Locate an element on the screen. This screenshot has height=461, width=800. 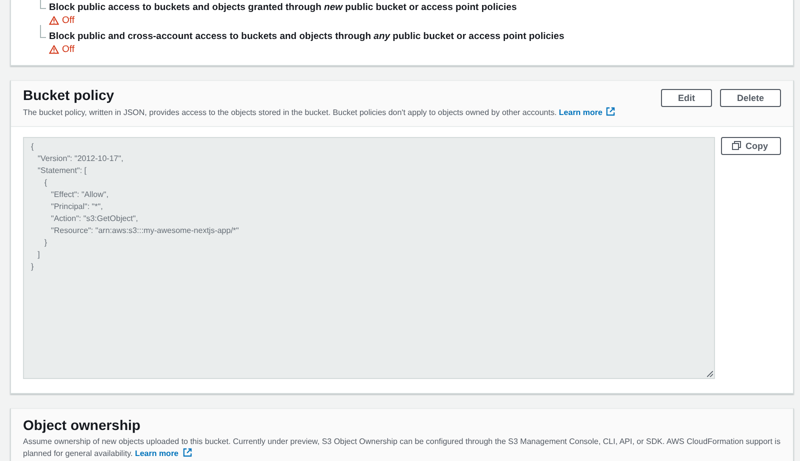
edit-button: Edit is located at coordinates (686, 98).